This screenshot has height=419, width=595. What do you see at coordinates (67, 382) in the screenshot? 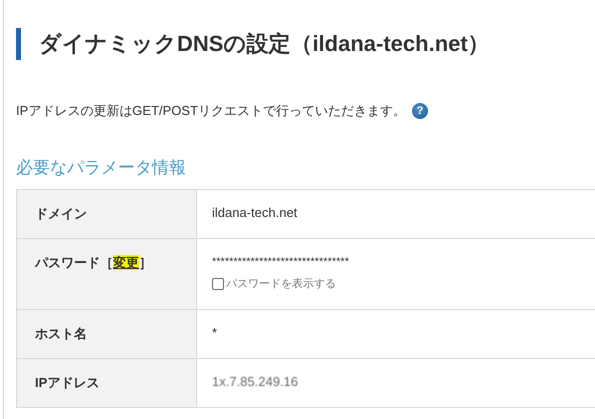
I see `row-label: IPアドレス` at bounding box center [67, 382].